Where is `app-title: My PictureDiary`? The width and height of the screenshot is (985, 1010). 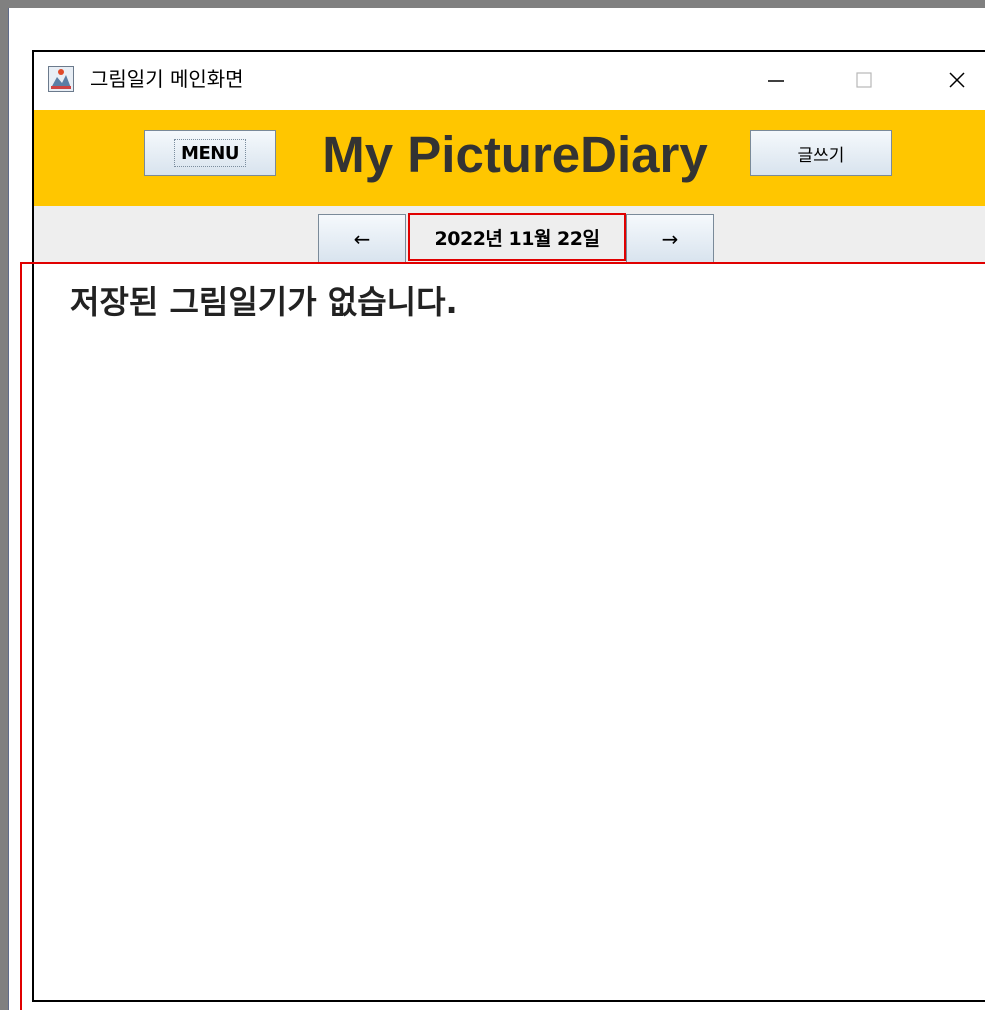 app-title: My PictureDiary is located at coordinates (515, 154).